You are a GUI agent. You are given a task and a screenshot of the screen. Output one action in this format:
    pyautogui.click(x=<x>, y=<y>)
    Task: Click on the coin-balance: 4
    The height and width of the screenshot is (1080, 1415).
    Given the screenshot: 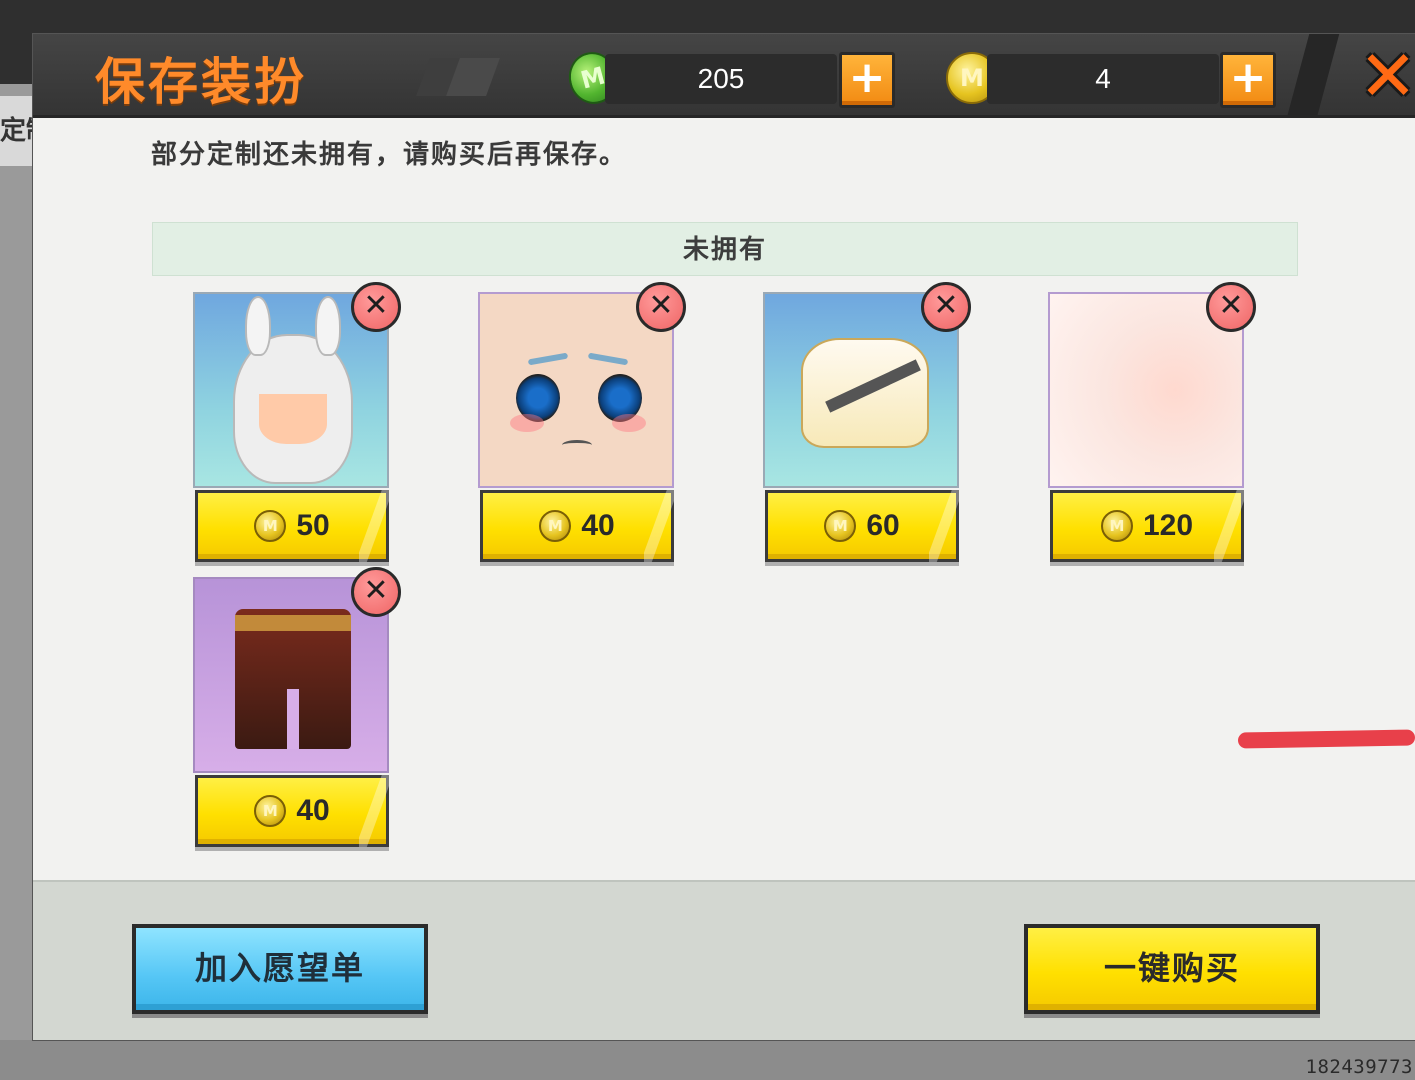 What is the action you would take?
    pyautogui.click(x=1103, y=78)
    